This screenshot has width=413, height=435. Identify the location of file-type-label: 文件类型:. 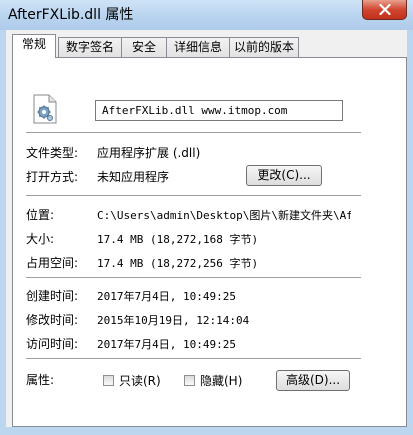
(52, 153).